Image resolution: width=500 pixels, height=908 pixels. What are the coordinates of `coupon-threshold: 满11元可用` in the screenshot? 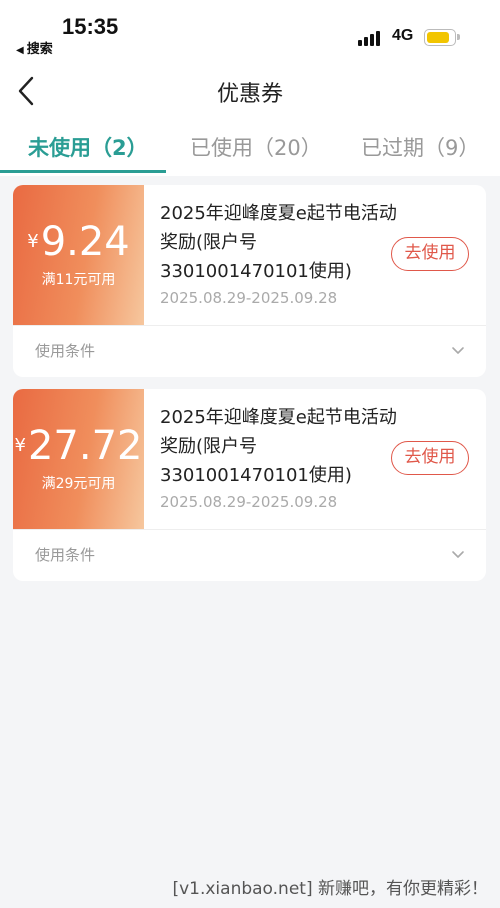 It's located at (78, 280).